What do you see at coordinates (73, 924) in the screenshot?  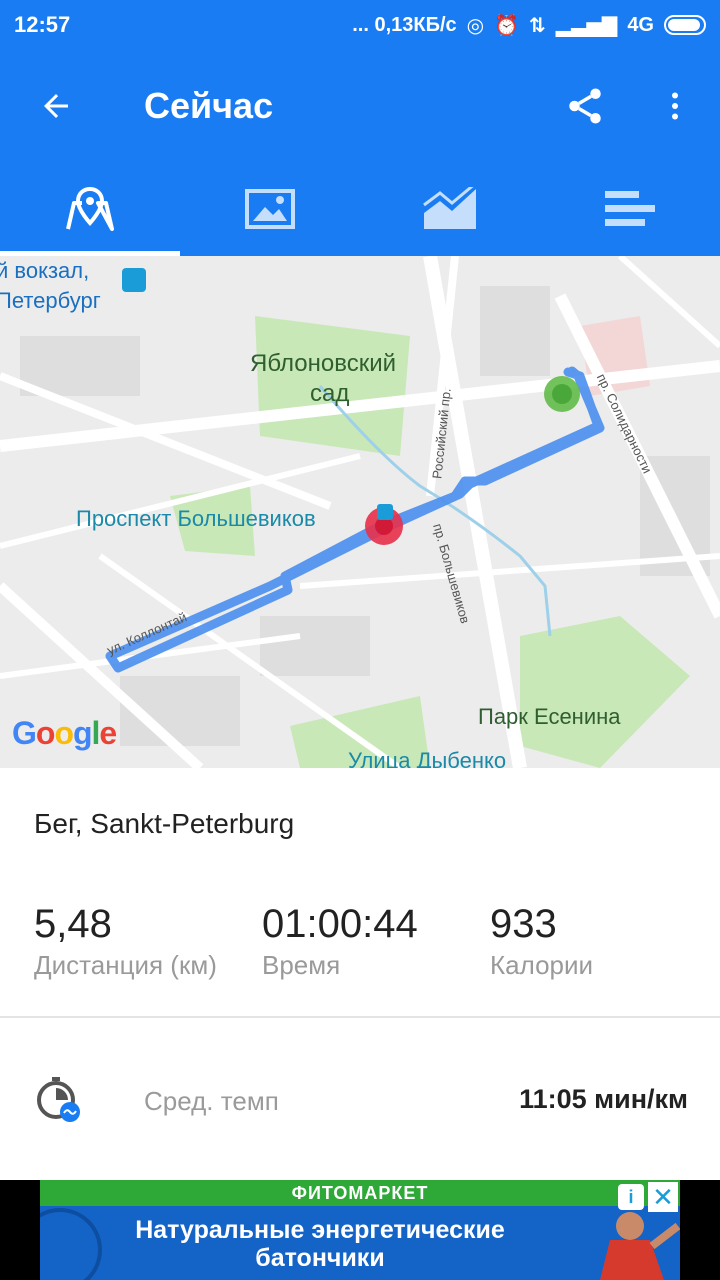 I see `stat-value: 5,48` at bounding box center [73, 924].